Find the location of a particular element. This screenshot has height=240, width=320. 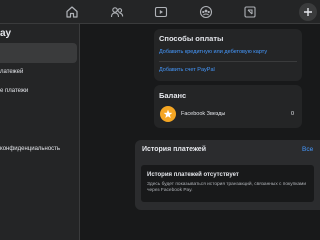

facebook-stars-value: 0 is located at coordinates (293, 114).